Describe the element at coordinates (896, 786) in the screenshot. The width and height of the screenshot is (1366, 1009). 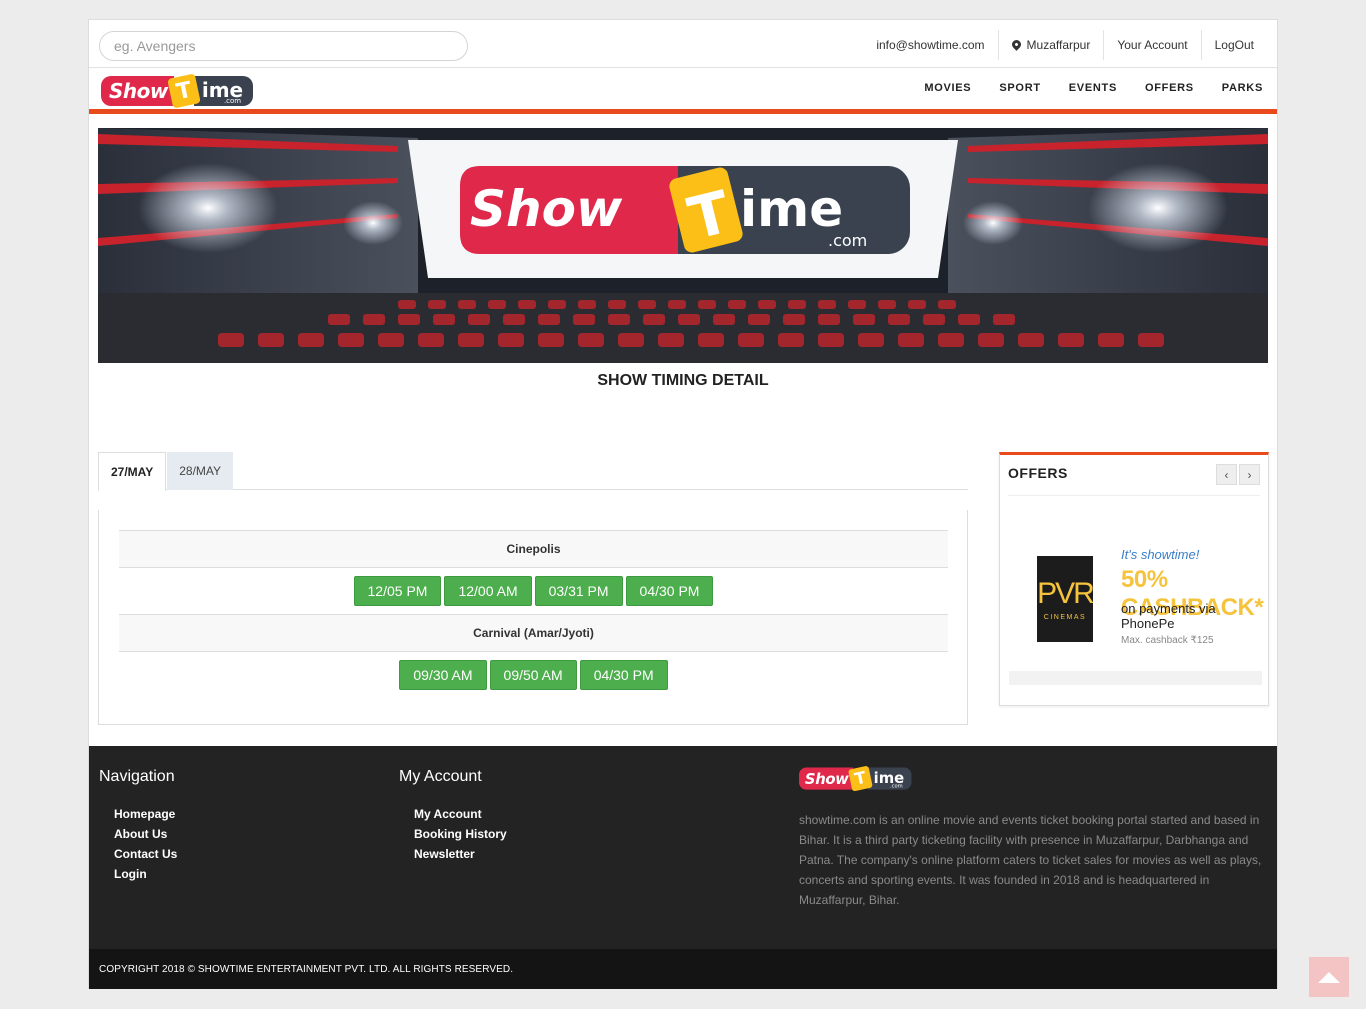
I see `footer-logo-domain-text: .com` at that location.